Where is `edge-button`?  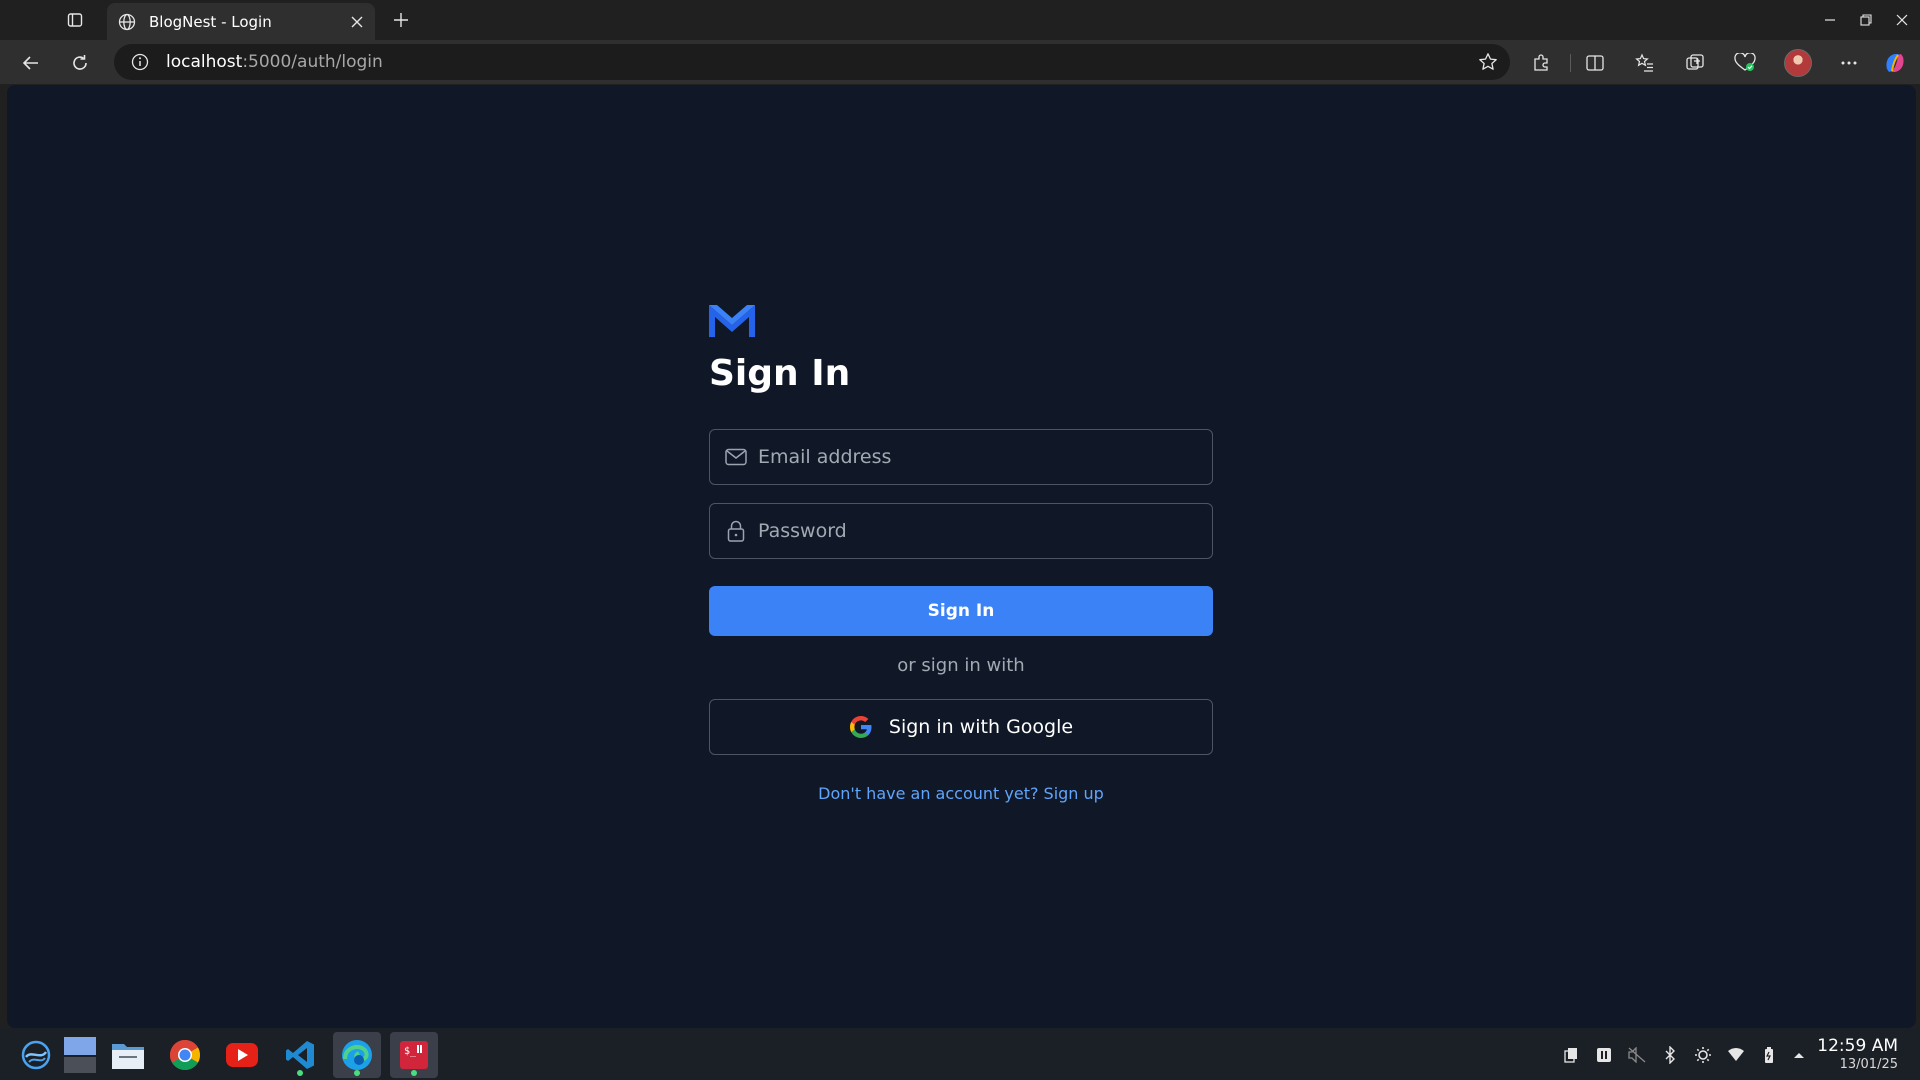 edge-button is located at coordinates (357, 1055).